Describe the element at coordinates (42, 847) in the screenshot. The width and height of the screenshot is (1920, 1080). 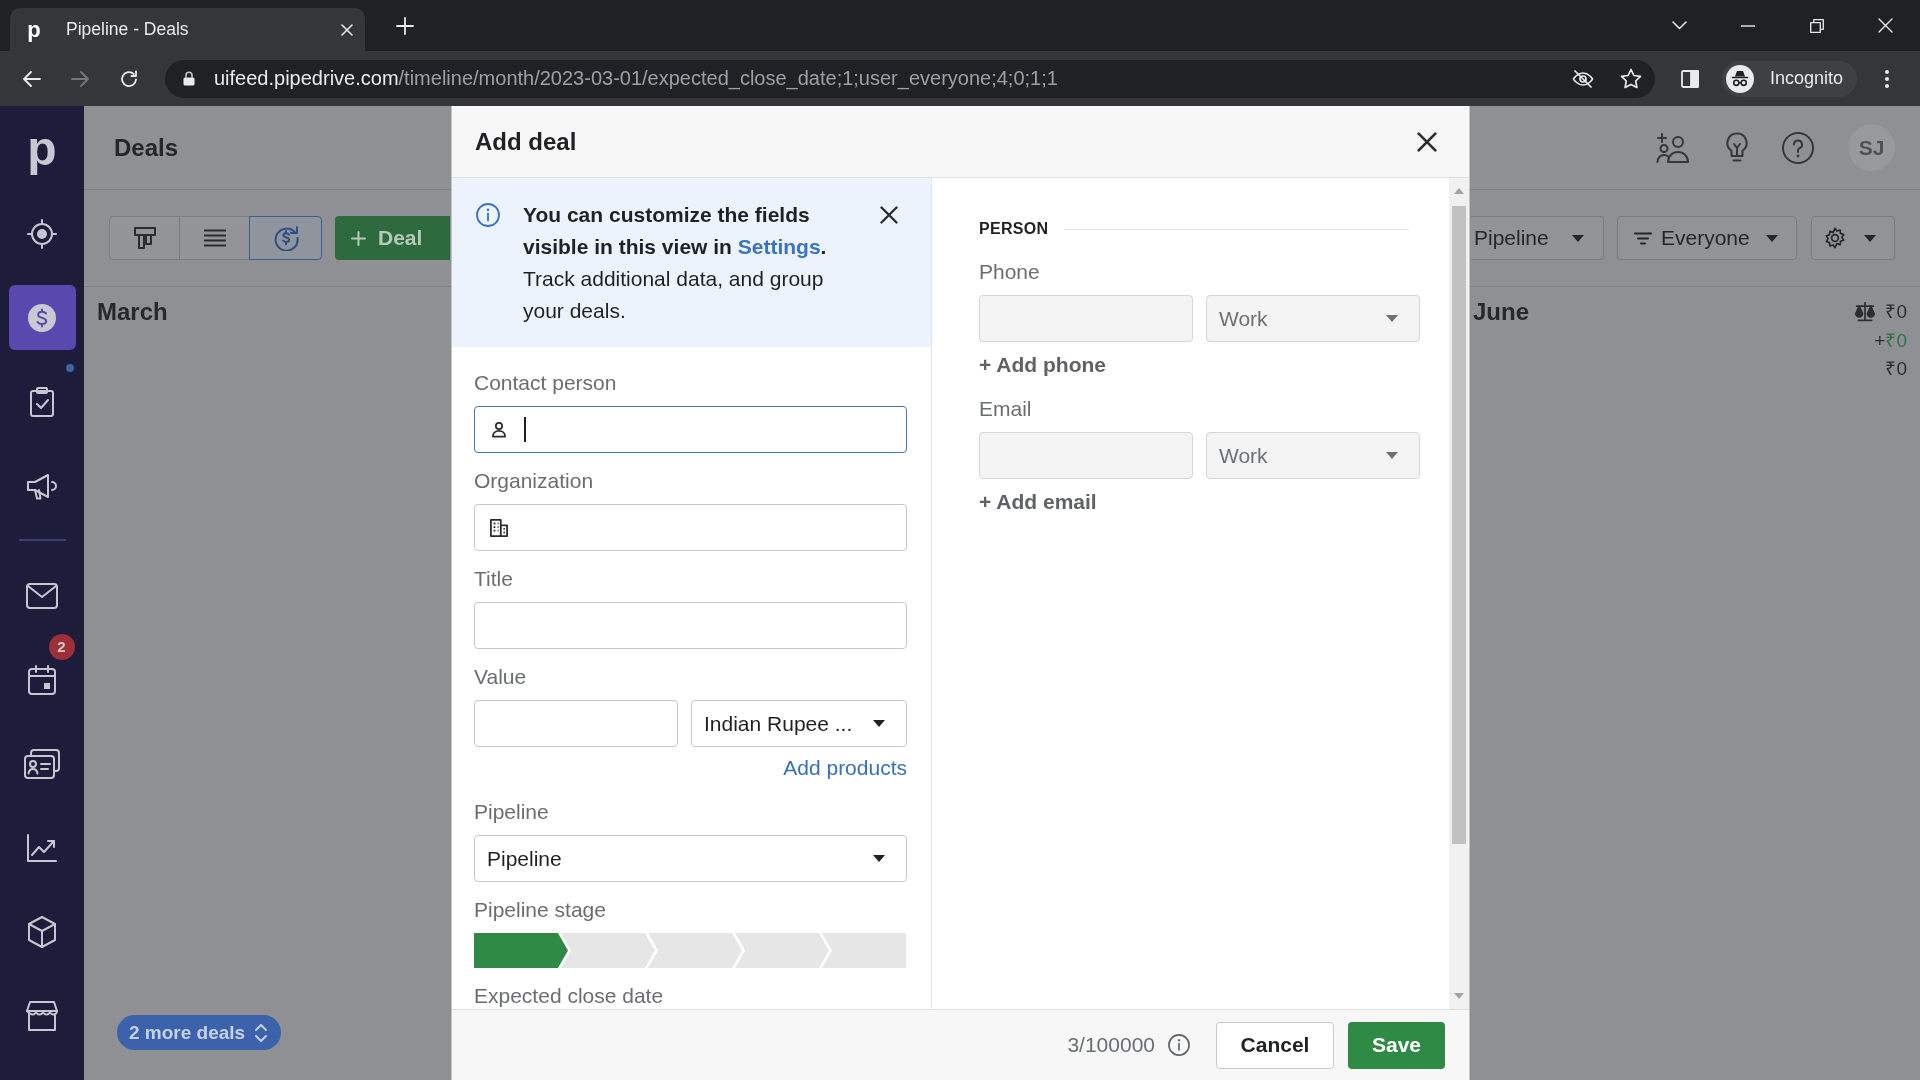
I see `line-chart-icon` at that location.